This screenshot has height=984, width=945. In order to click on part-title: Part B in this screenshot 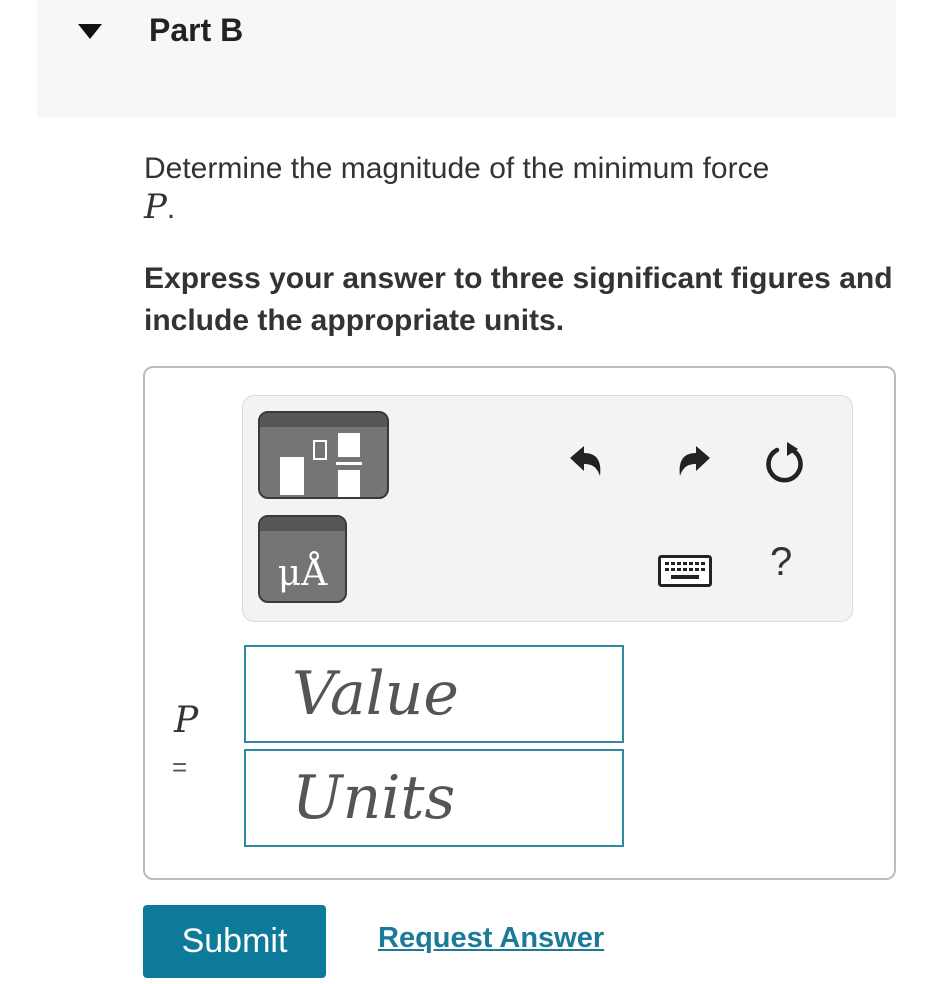, I will do `click(196, 30)`.